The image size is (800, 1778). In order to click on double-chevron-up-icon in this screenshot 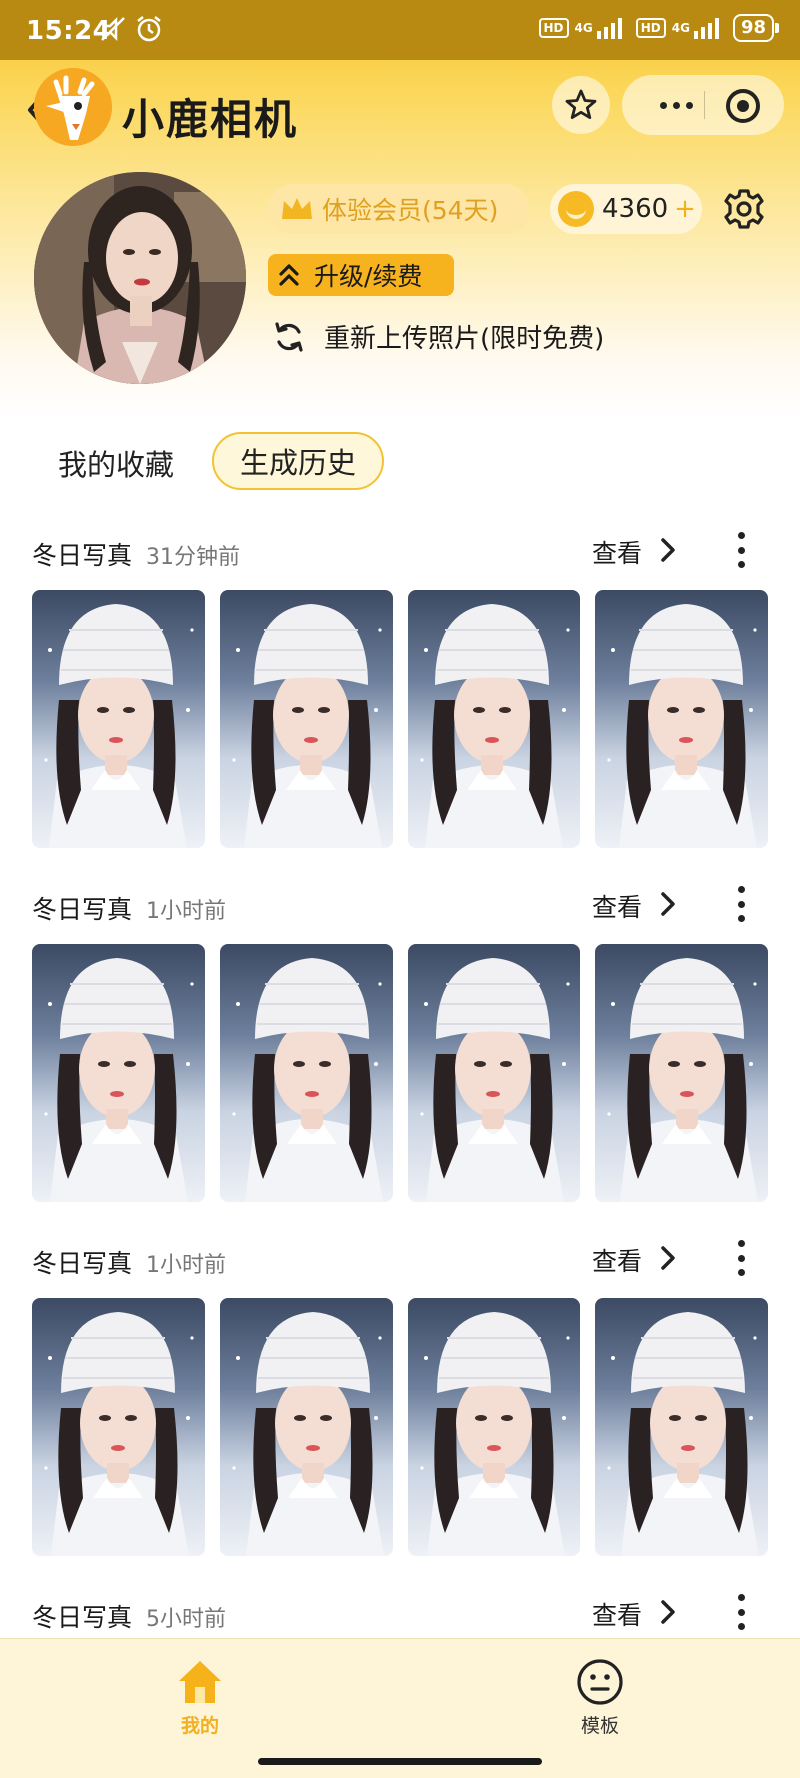, I will do `click(289, 275)`.